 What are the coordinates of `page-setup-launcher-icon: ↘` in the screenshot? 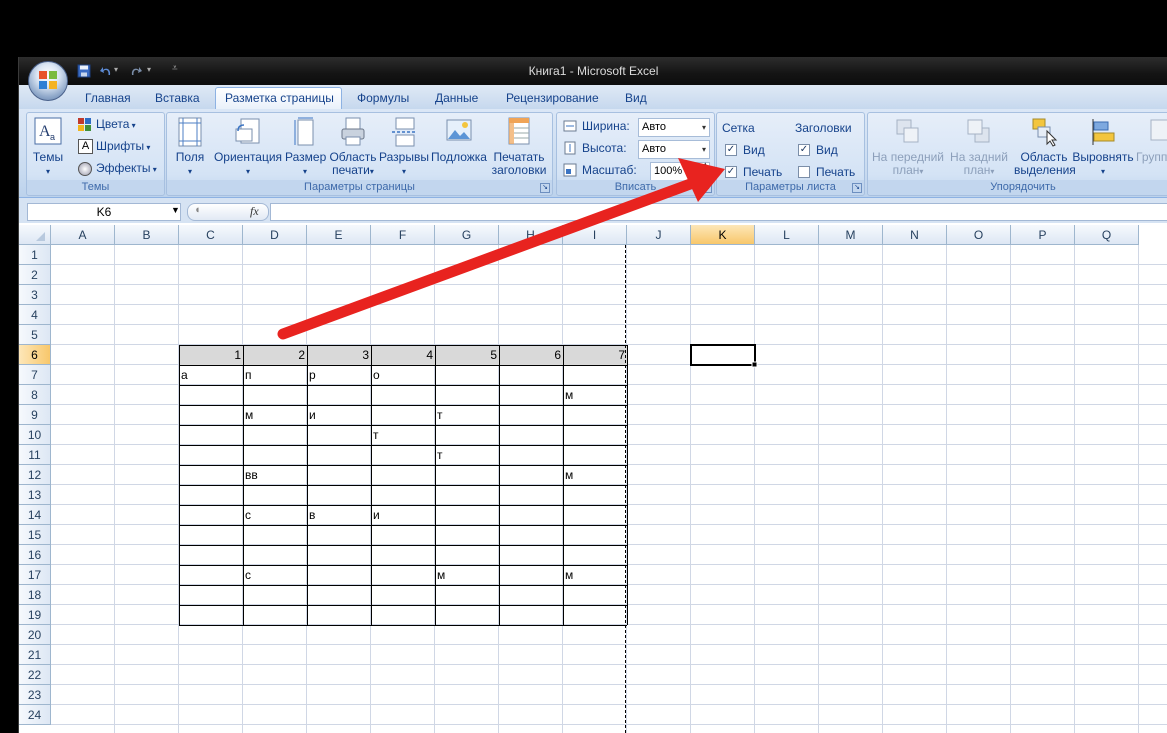 It's located at (545, 188).